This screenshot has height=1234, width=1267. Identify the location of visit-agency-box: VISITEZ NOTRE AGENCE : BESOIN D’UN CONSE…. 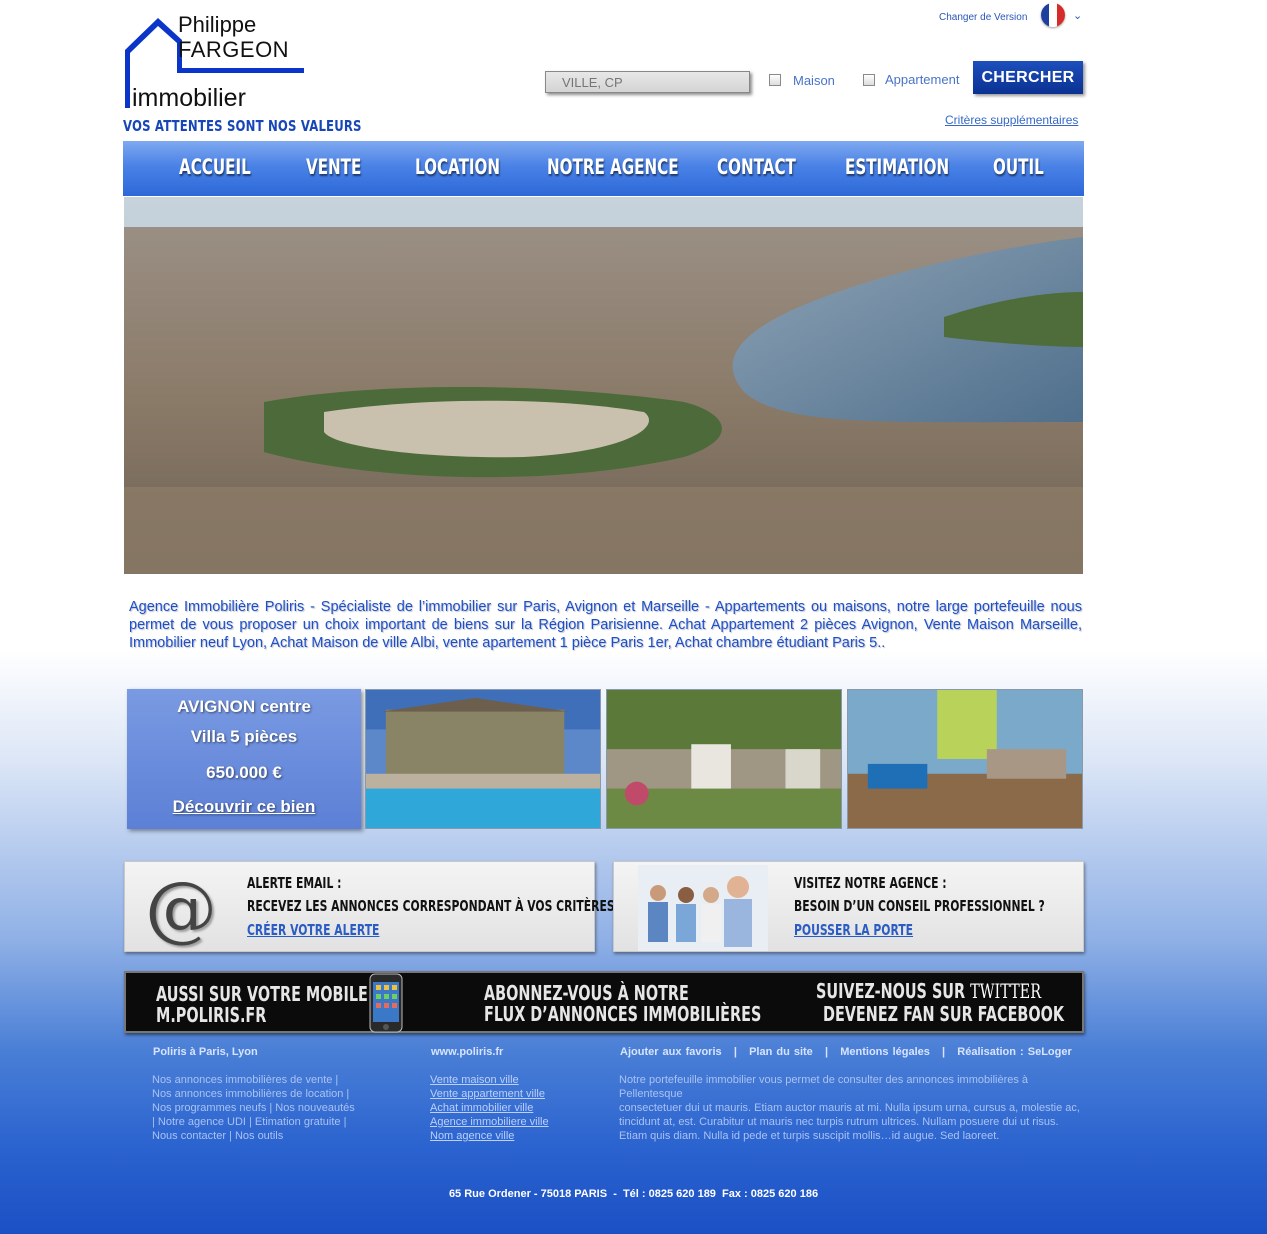
(848, 906).